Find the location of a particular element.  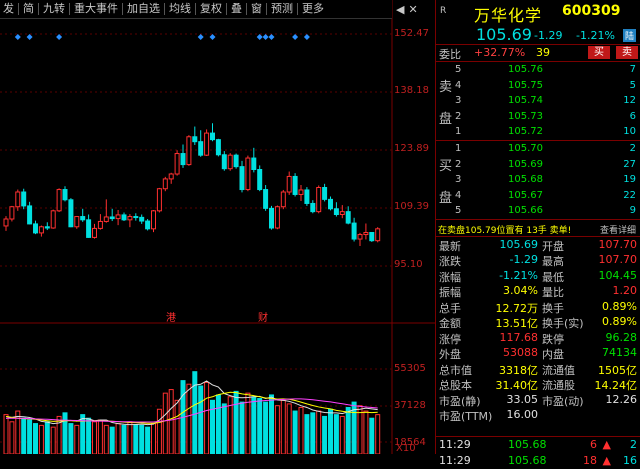

toolbar-button: 复权 is located at coordinates (211, 9).